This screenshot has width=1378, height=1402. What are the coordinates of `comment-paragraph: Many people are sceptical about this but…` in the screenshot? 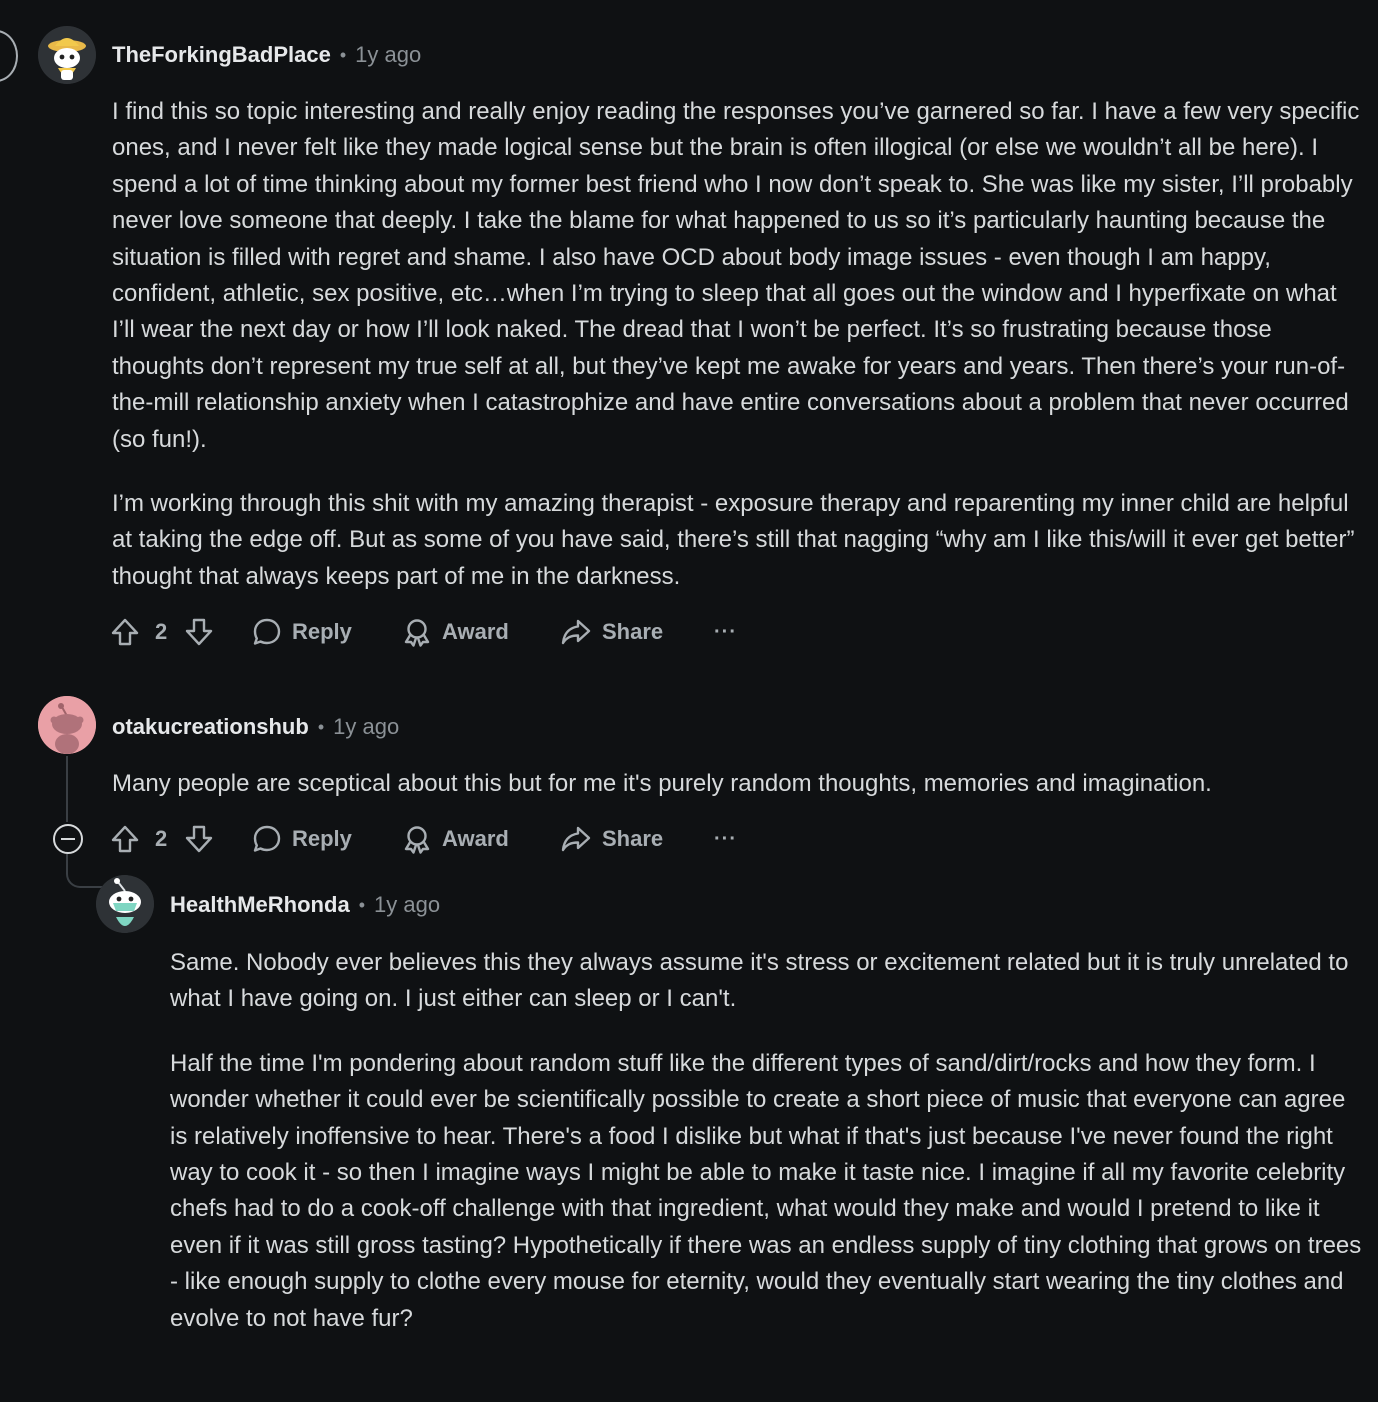 It's located at (662, 783).